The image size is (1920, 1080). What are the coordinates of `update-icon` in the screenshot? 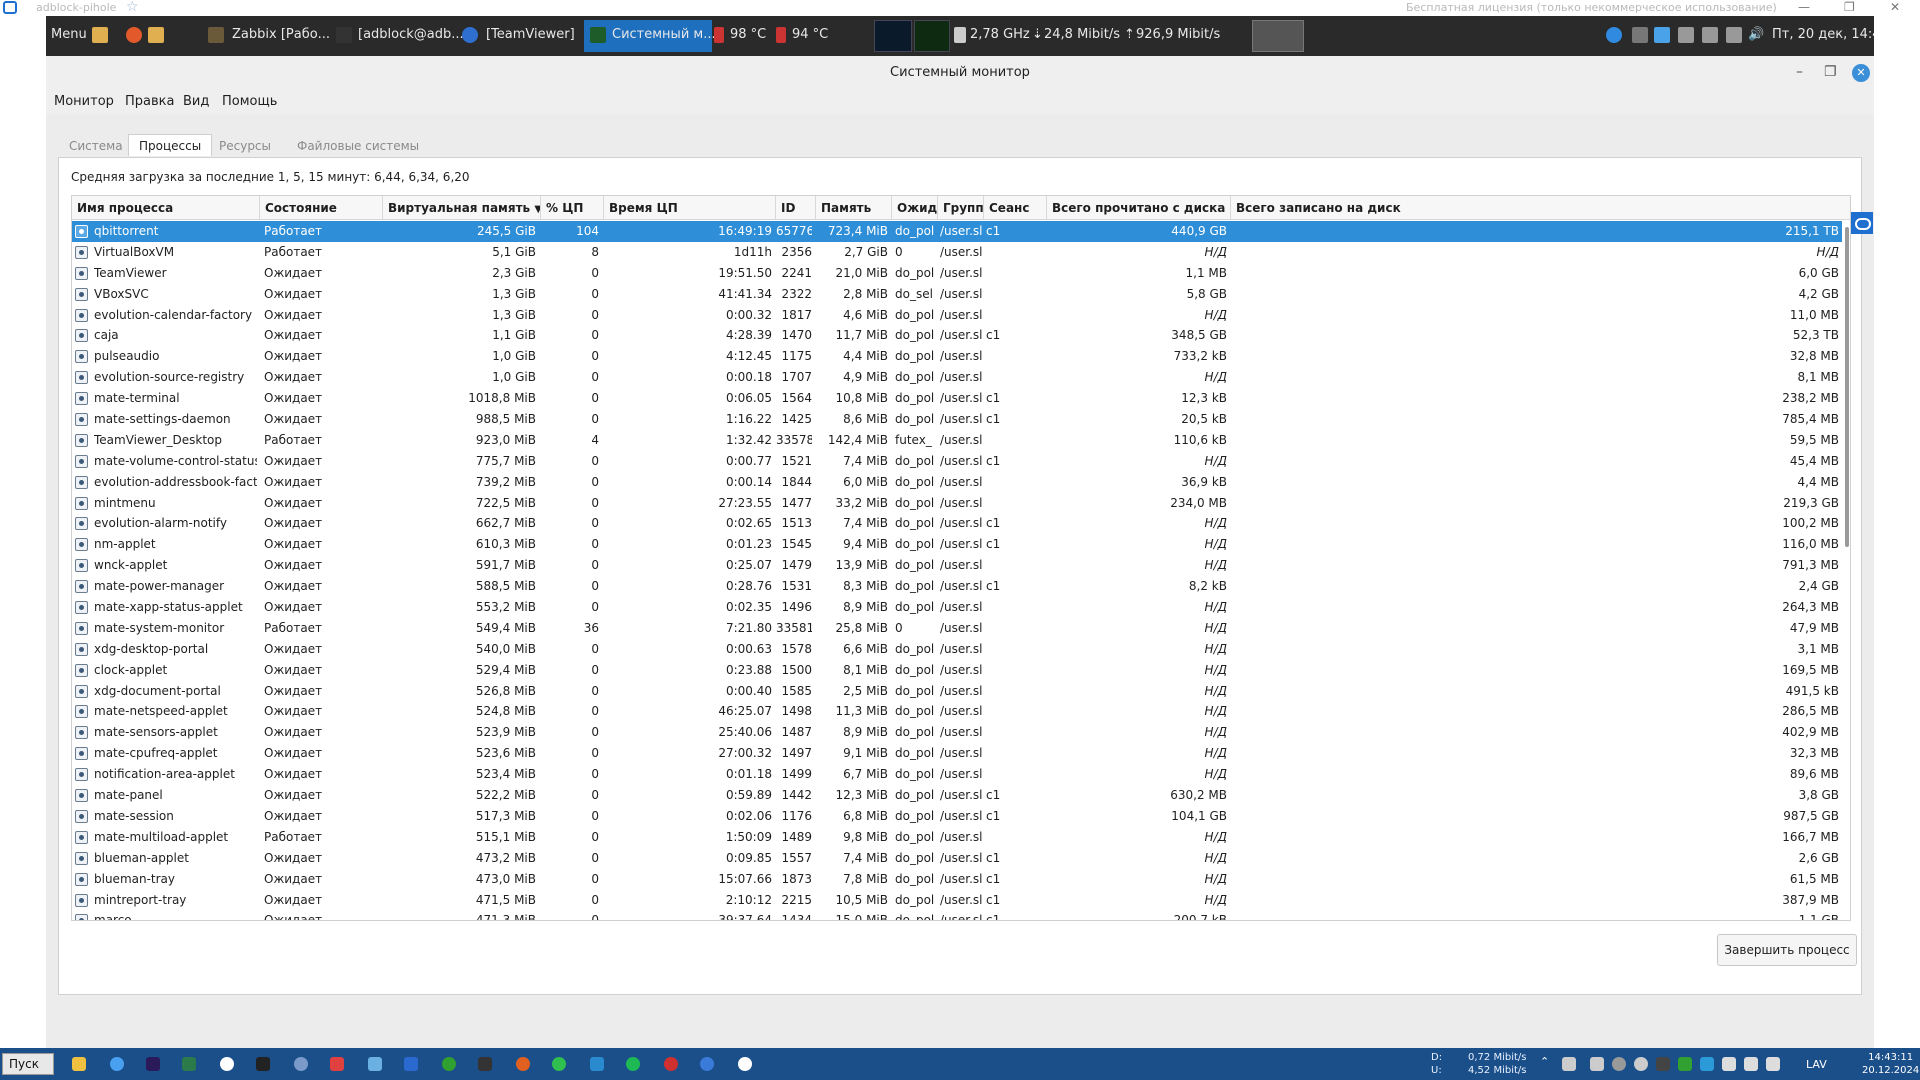 It's located at (1662, 35).